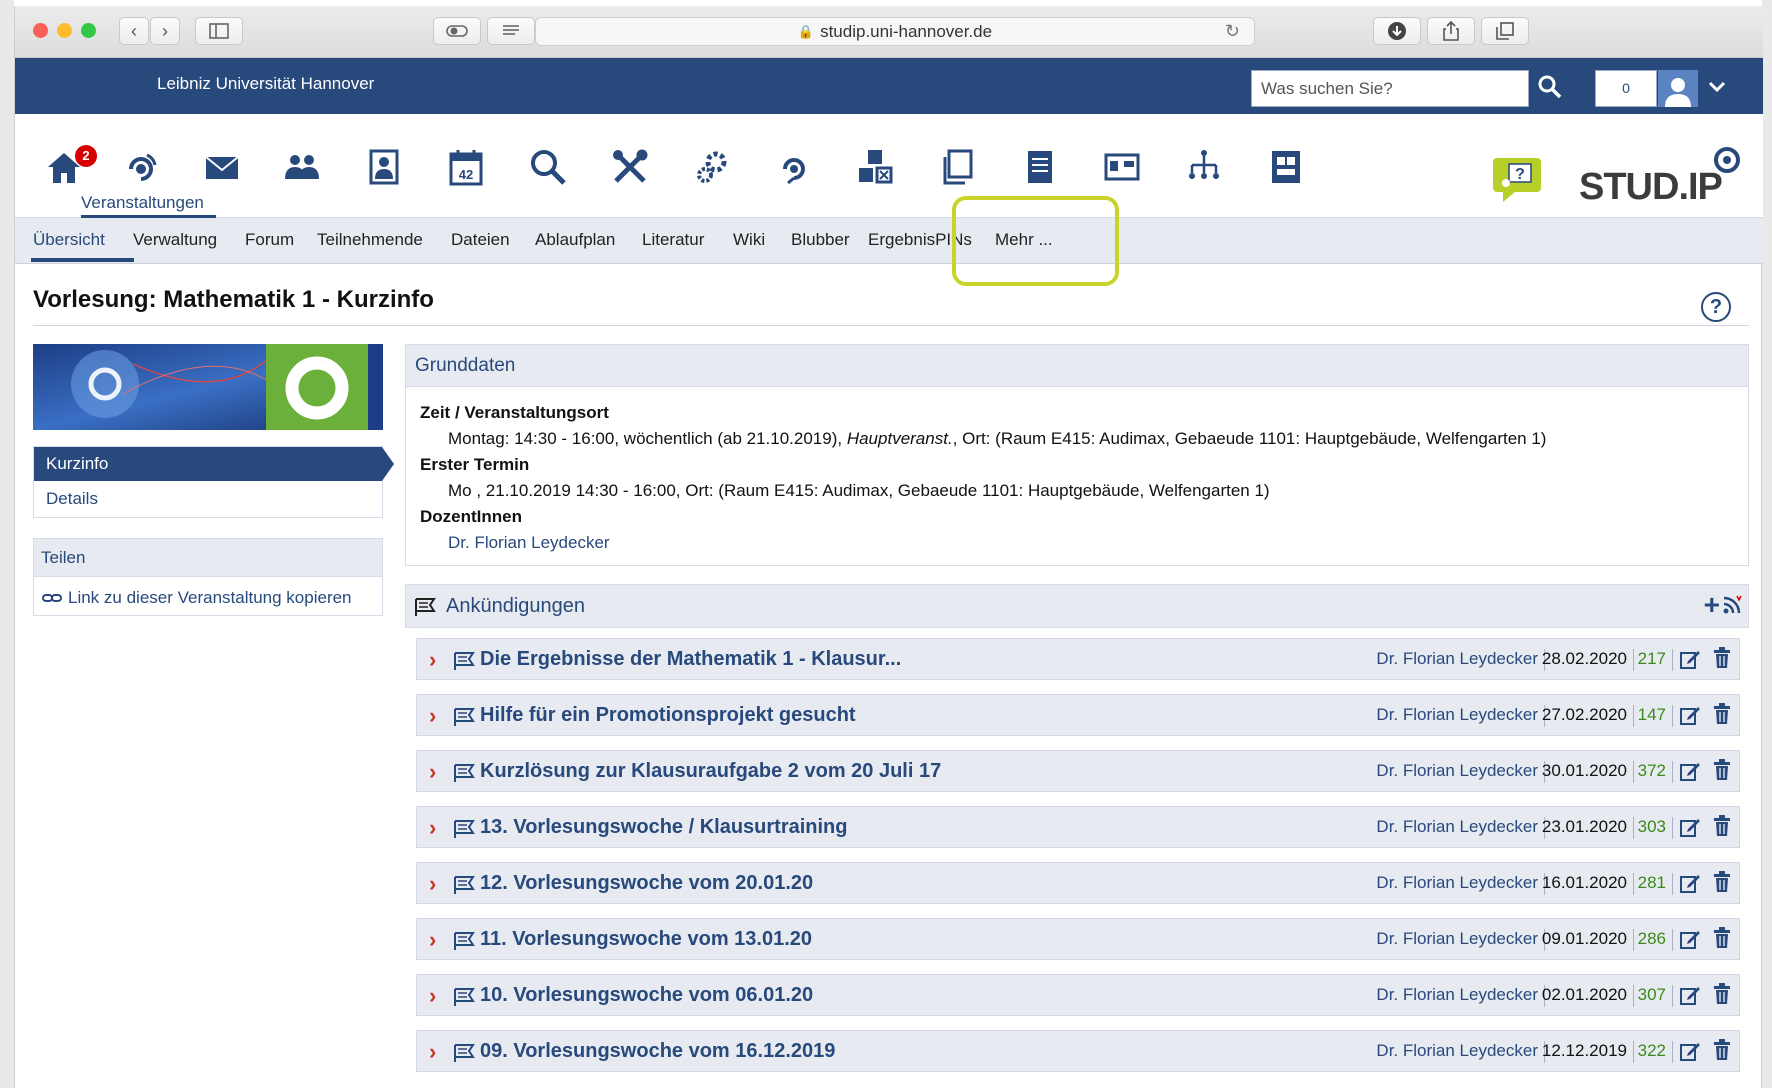 This screenshot has height=1088, width=1772. What do you see at coordinates (134, 31) in the screenshot?
I see `back-button: ‹` at bounding box center [134, 31].